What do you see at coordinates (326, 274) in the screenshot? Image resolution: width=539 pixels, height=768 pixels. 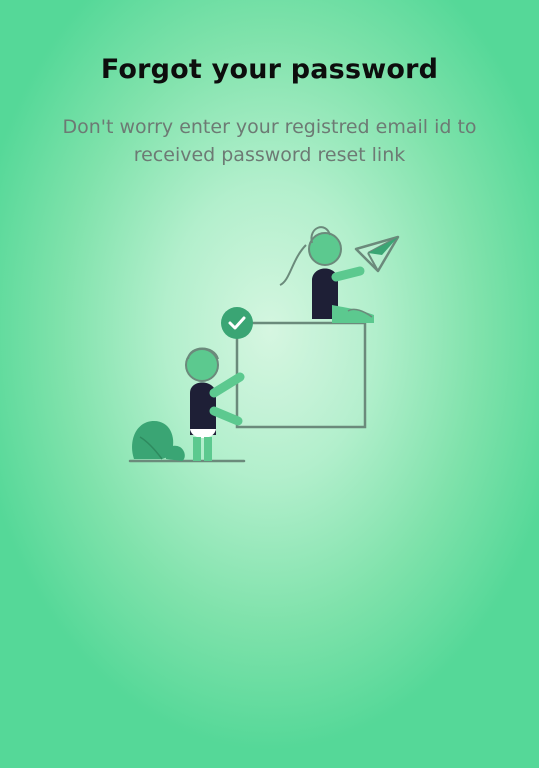 I see `upper-figure` at bounding box center [326, 274].